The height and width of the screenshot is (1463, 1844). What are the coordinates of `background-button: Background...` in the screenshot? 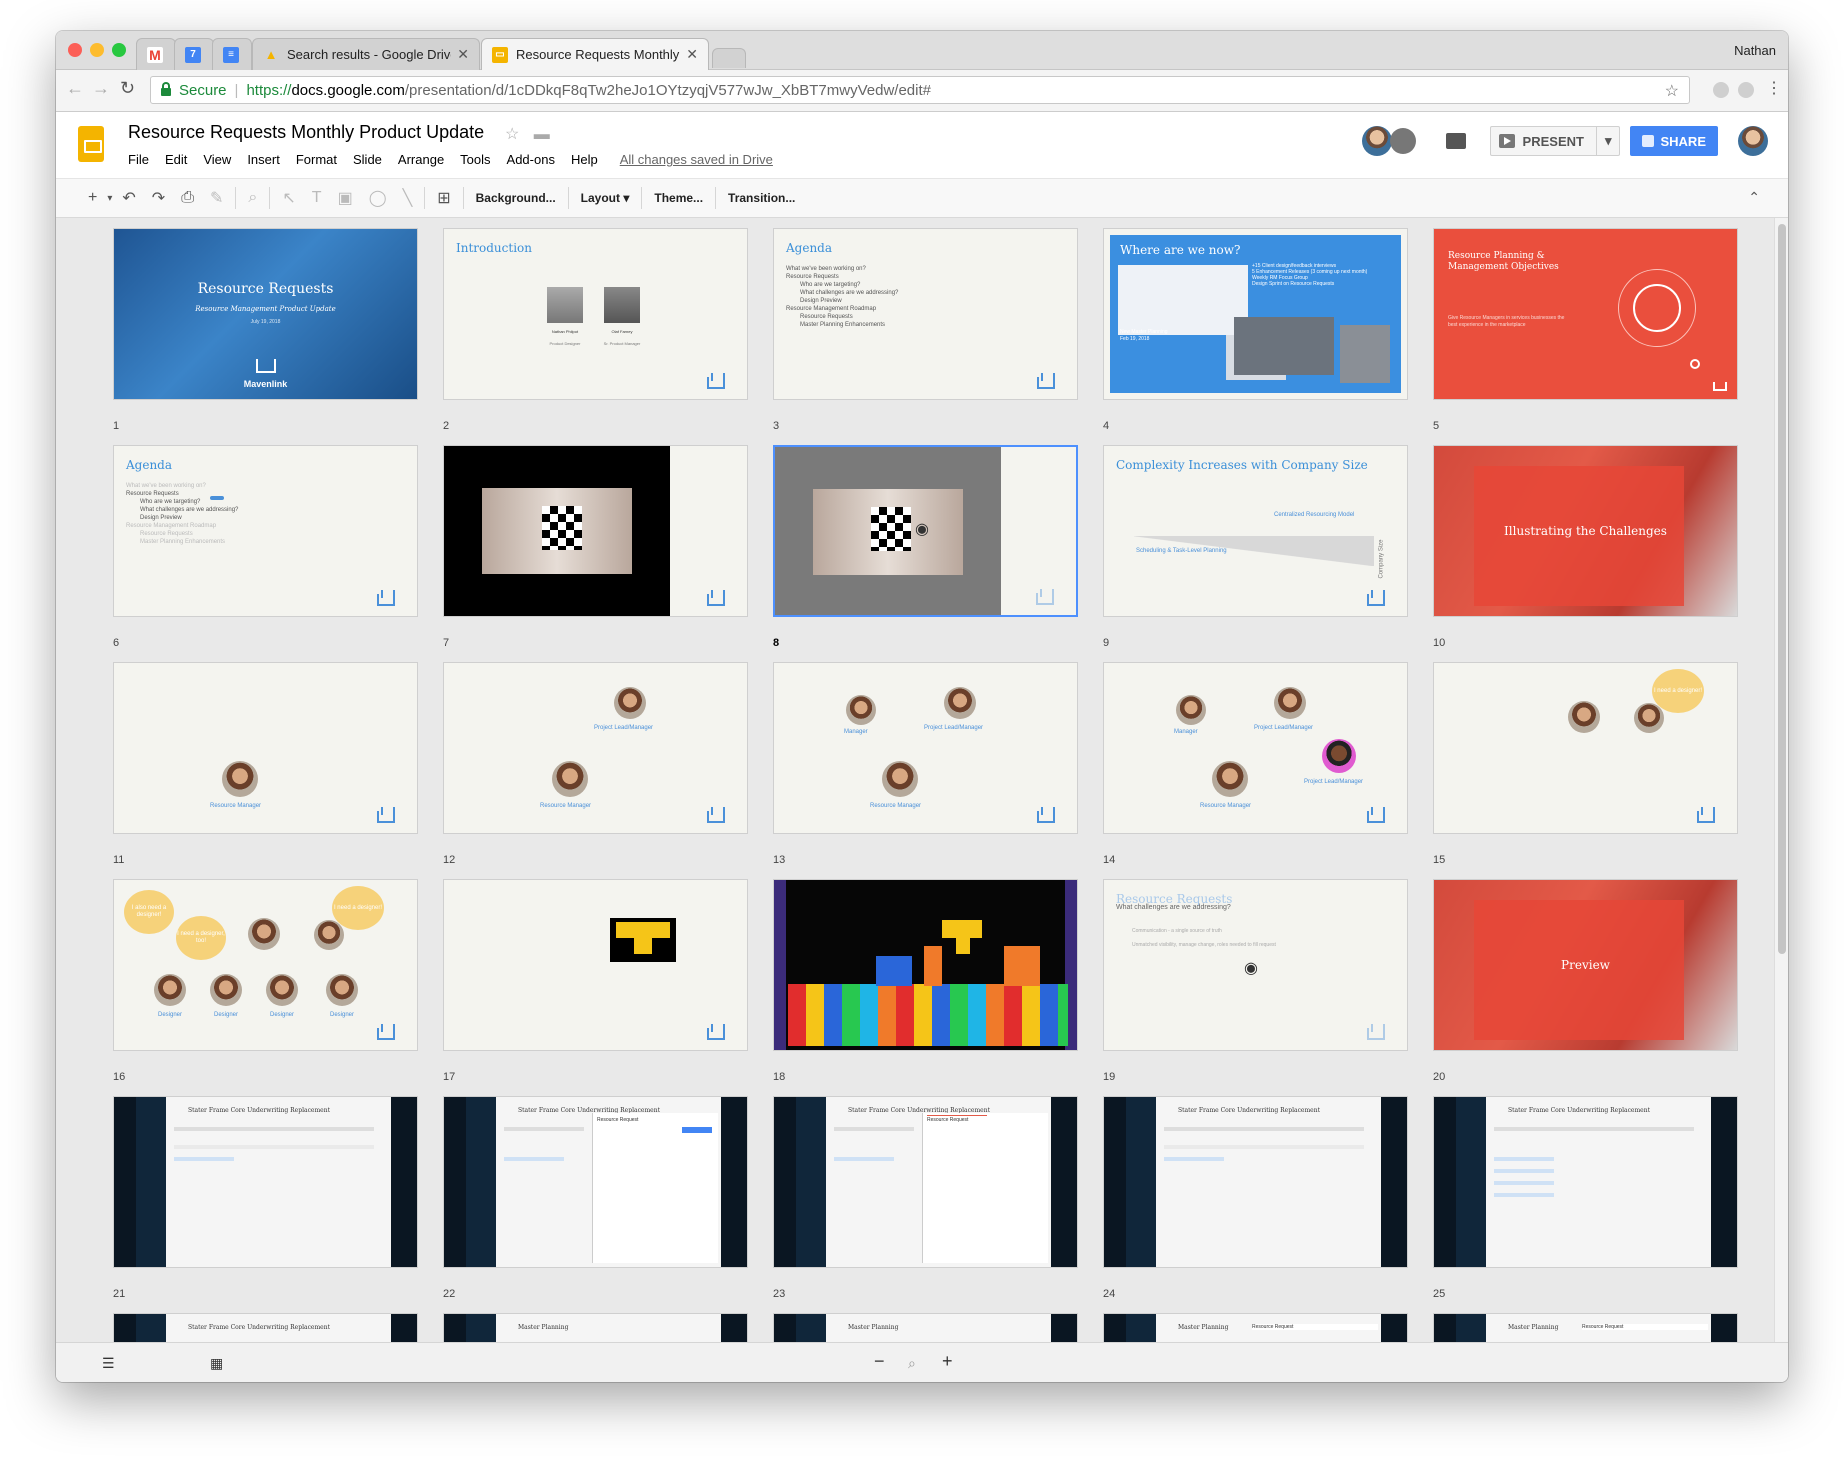 It's located at (516, 198).